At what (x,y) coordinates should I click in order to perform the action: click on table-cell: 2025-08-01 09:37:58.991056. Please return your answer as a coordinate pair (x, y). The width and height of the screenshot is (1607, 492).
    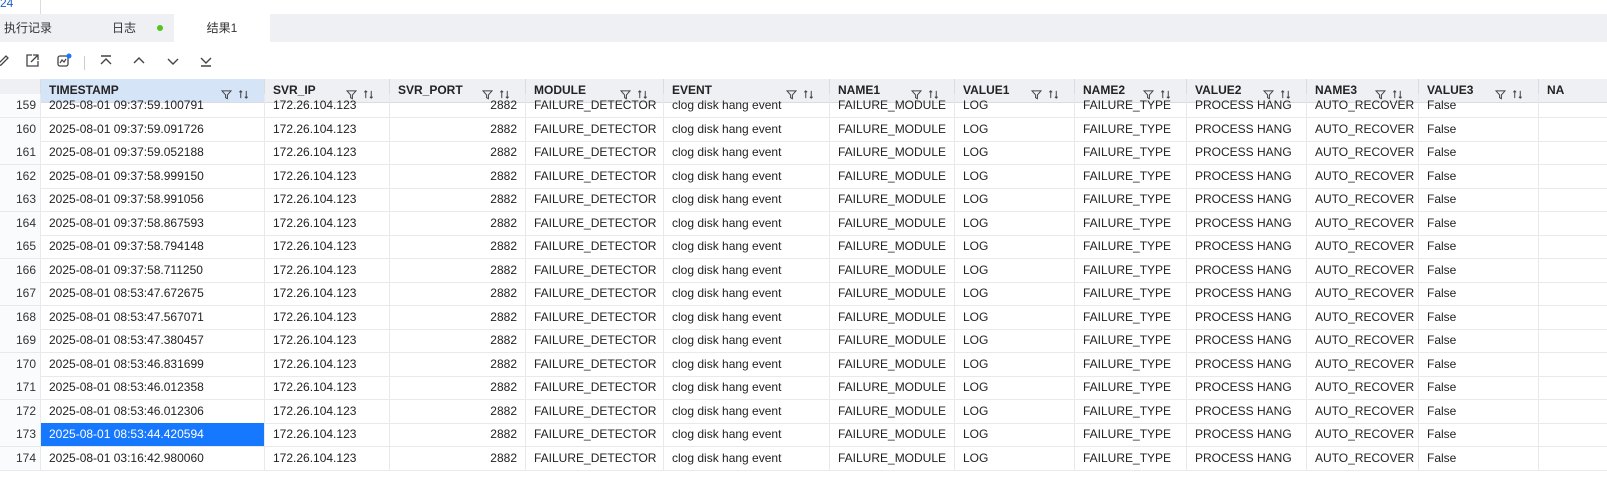
    Looking at the image, I should click on (153, 199).